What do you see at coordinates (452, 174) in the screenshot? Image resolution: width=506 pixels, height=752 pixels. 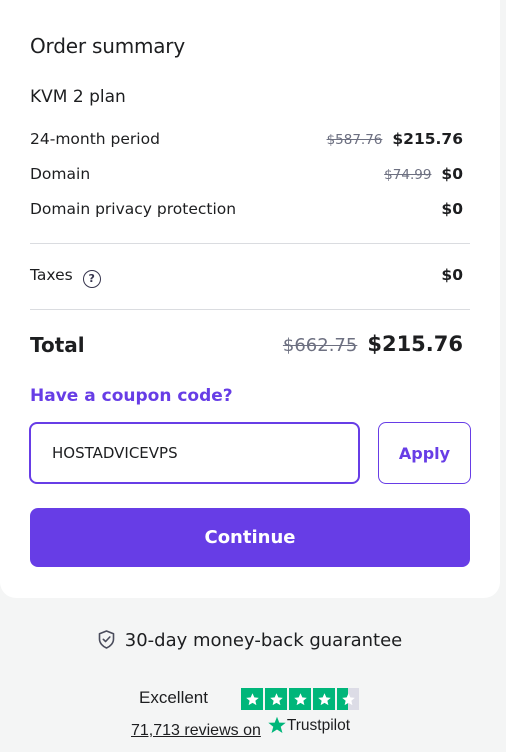 I see `domain-price: $0` at bounding box center [452, 174].